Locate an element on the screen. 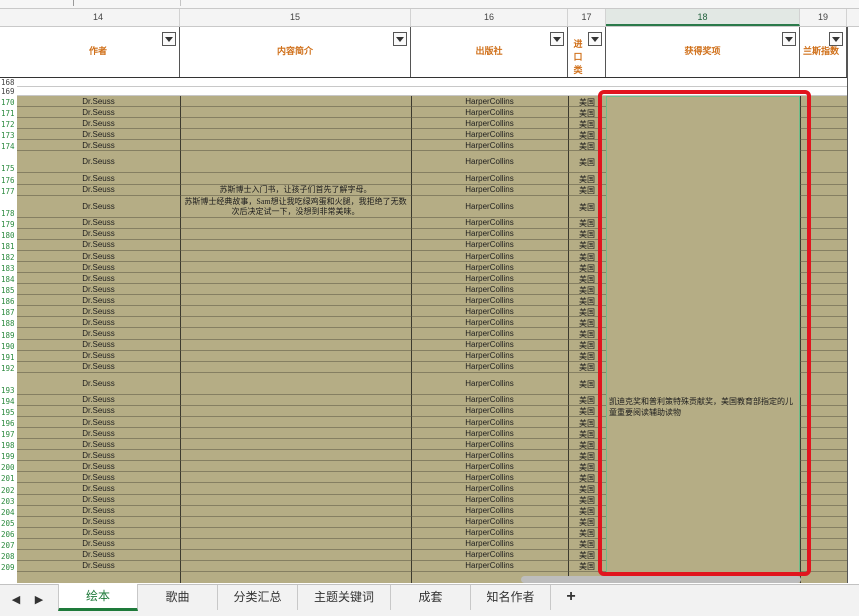  column-number-17: 17 is located at coordinates (587, 17).